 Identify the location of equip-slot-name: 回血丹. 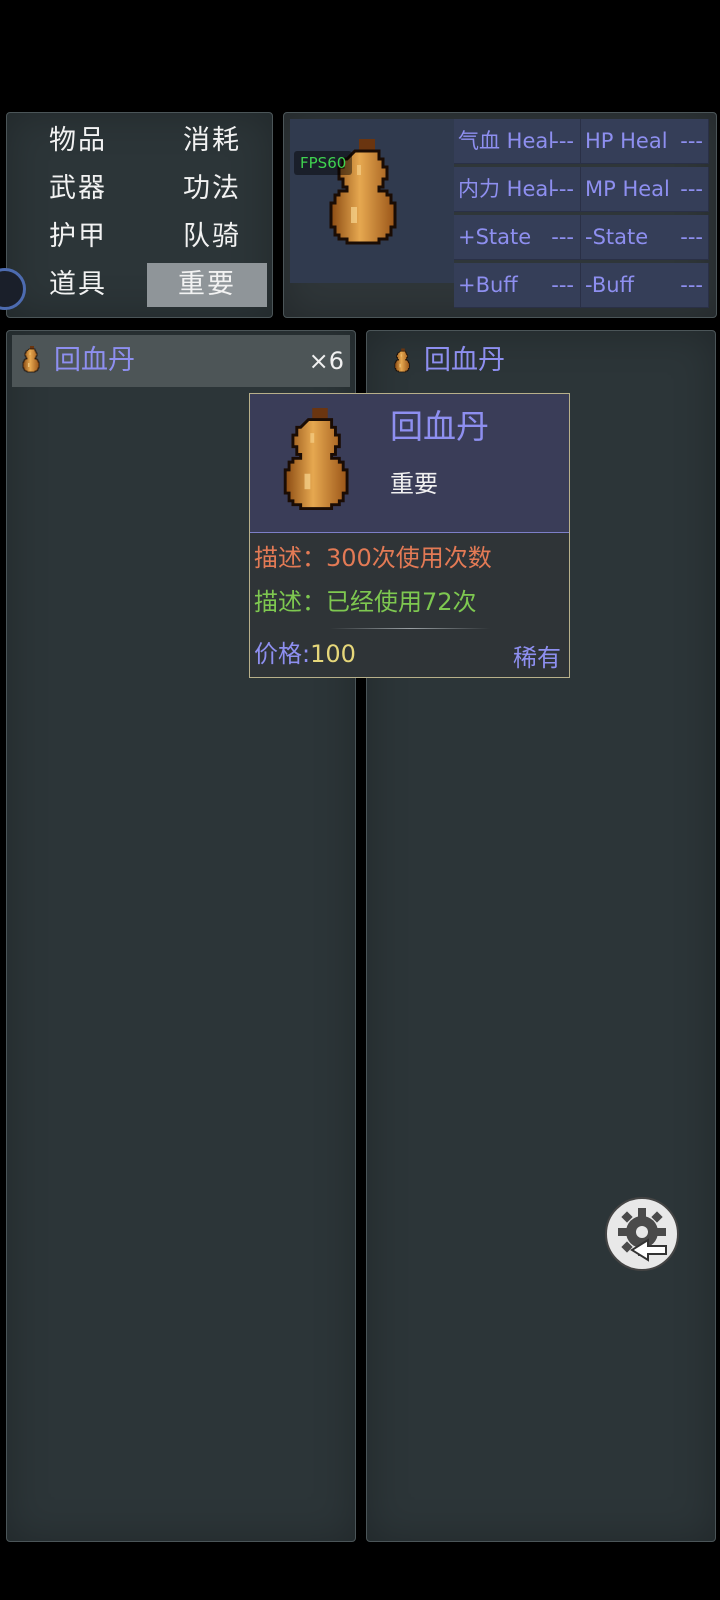
(464, 360).